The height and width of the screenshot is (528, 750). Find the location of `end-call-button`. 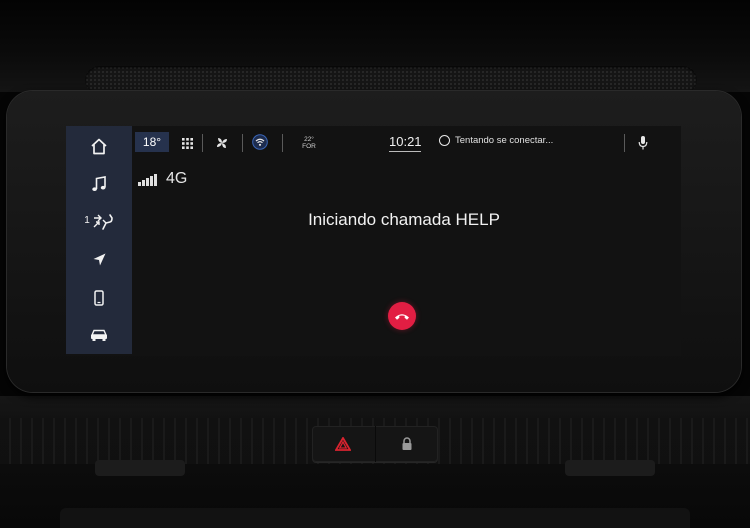

end-call-button is located at coordinates (402, 316).